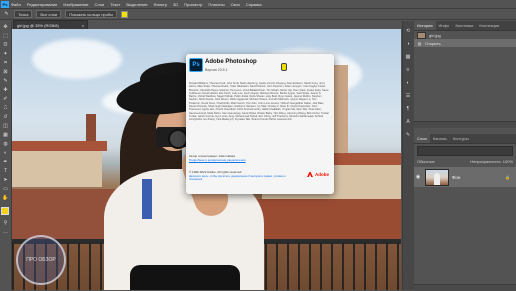  I want to click on swatches-icon: ▦, so click(408, 57).